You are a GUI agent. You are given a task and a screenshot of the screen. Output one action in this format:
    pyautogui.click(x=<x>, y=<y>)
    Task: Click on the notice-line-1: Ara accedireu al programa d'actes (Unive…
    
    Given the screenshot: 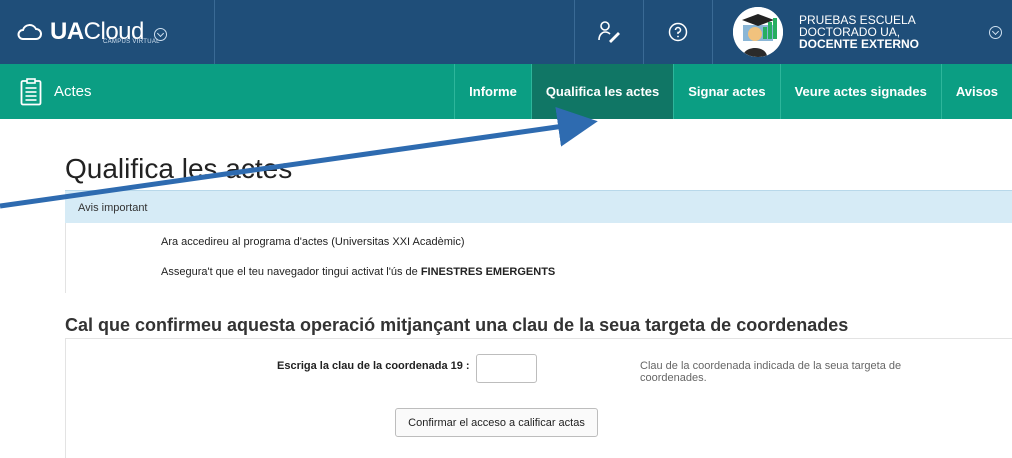 What is the action you would take?
    pyautogui.click(x=313, y=242)
    